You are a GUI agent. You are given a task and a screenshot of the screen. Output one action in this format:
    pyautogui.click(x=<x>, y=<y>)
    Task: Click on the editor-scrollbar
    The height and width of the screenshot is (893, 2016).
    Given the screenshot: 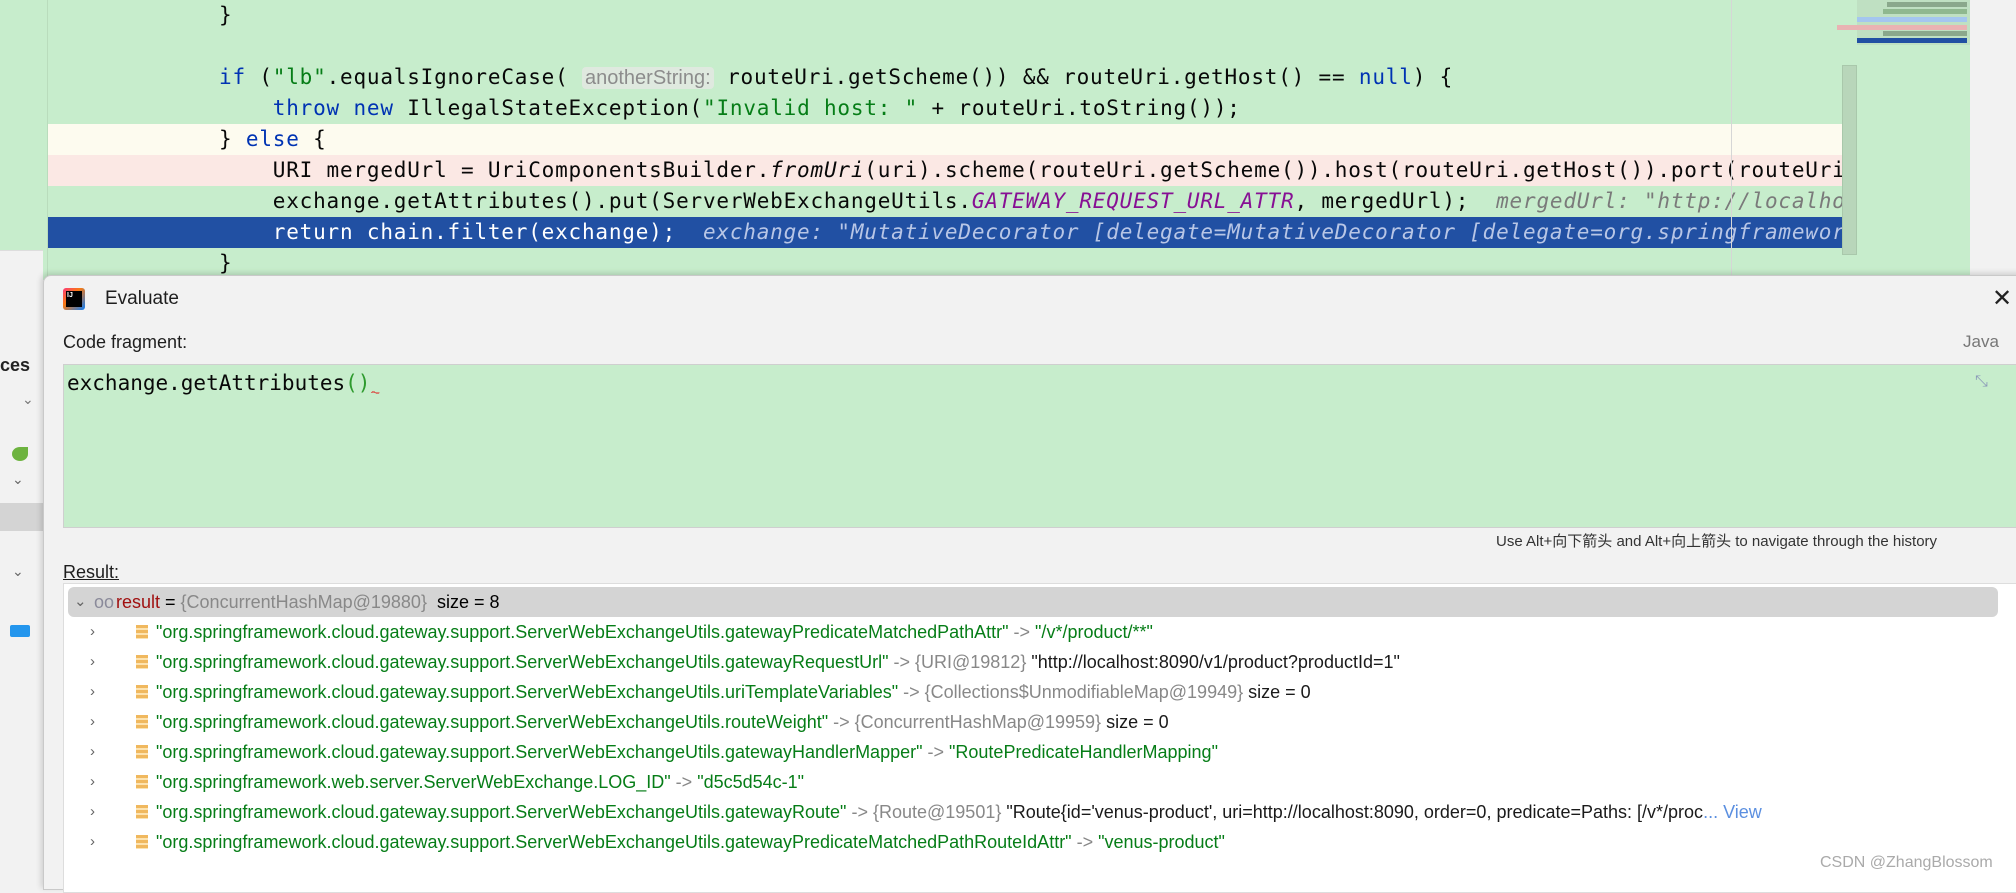 What is the action you would take?
    pyautogui.click(x=1849, y=160)
    